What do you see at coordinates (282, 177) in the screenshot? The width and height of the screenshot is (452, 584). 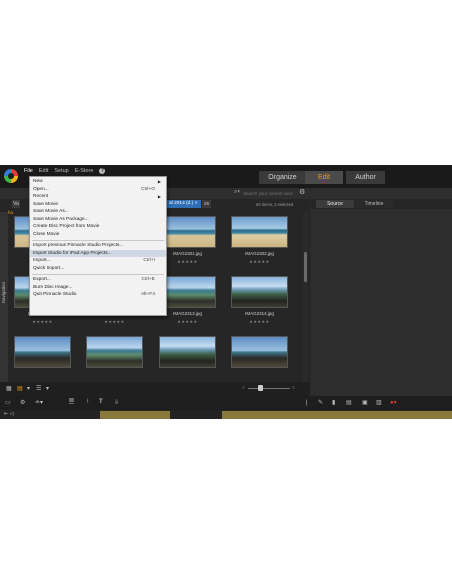 I see `mode-organize-button: Organize` at bounding box center [282, 177].